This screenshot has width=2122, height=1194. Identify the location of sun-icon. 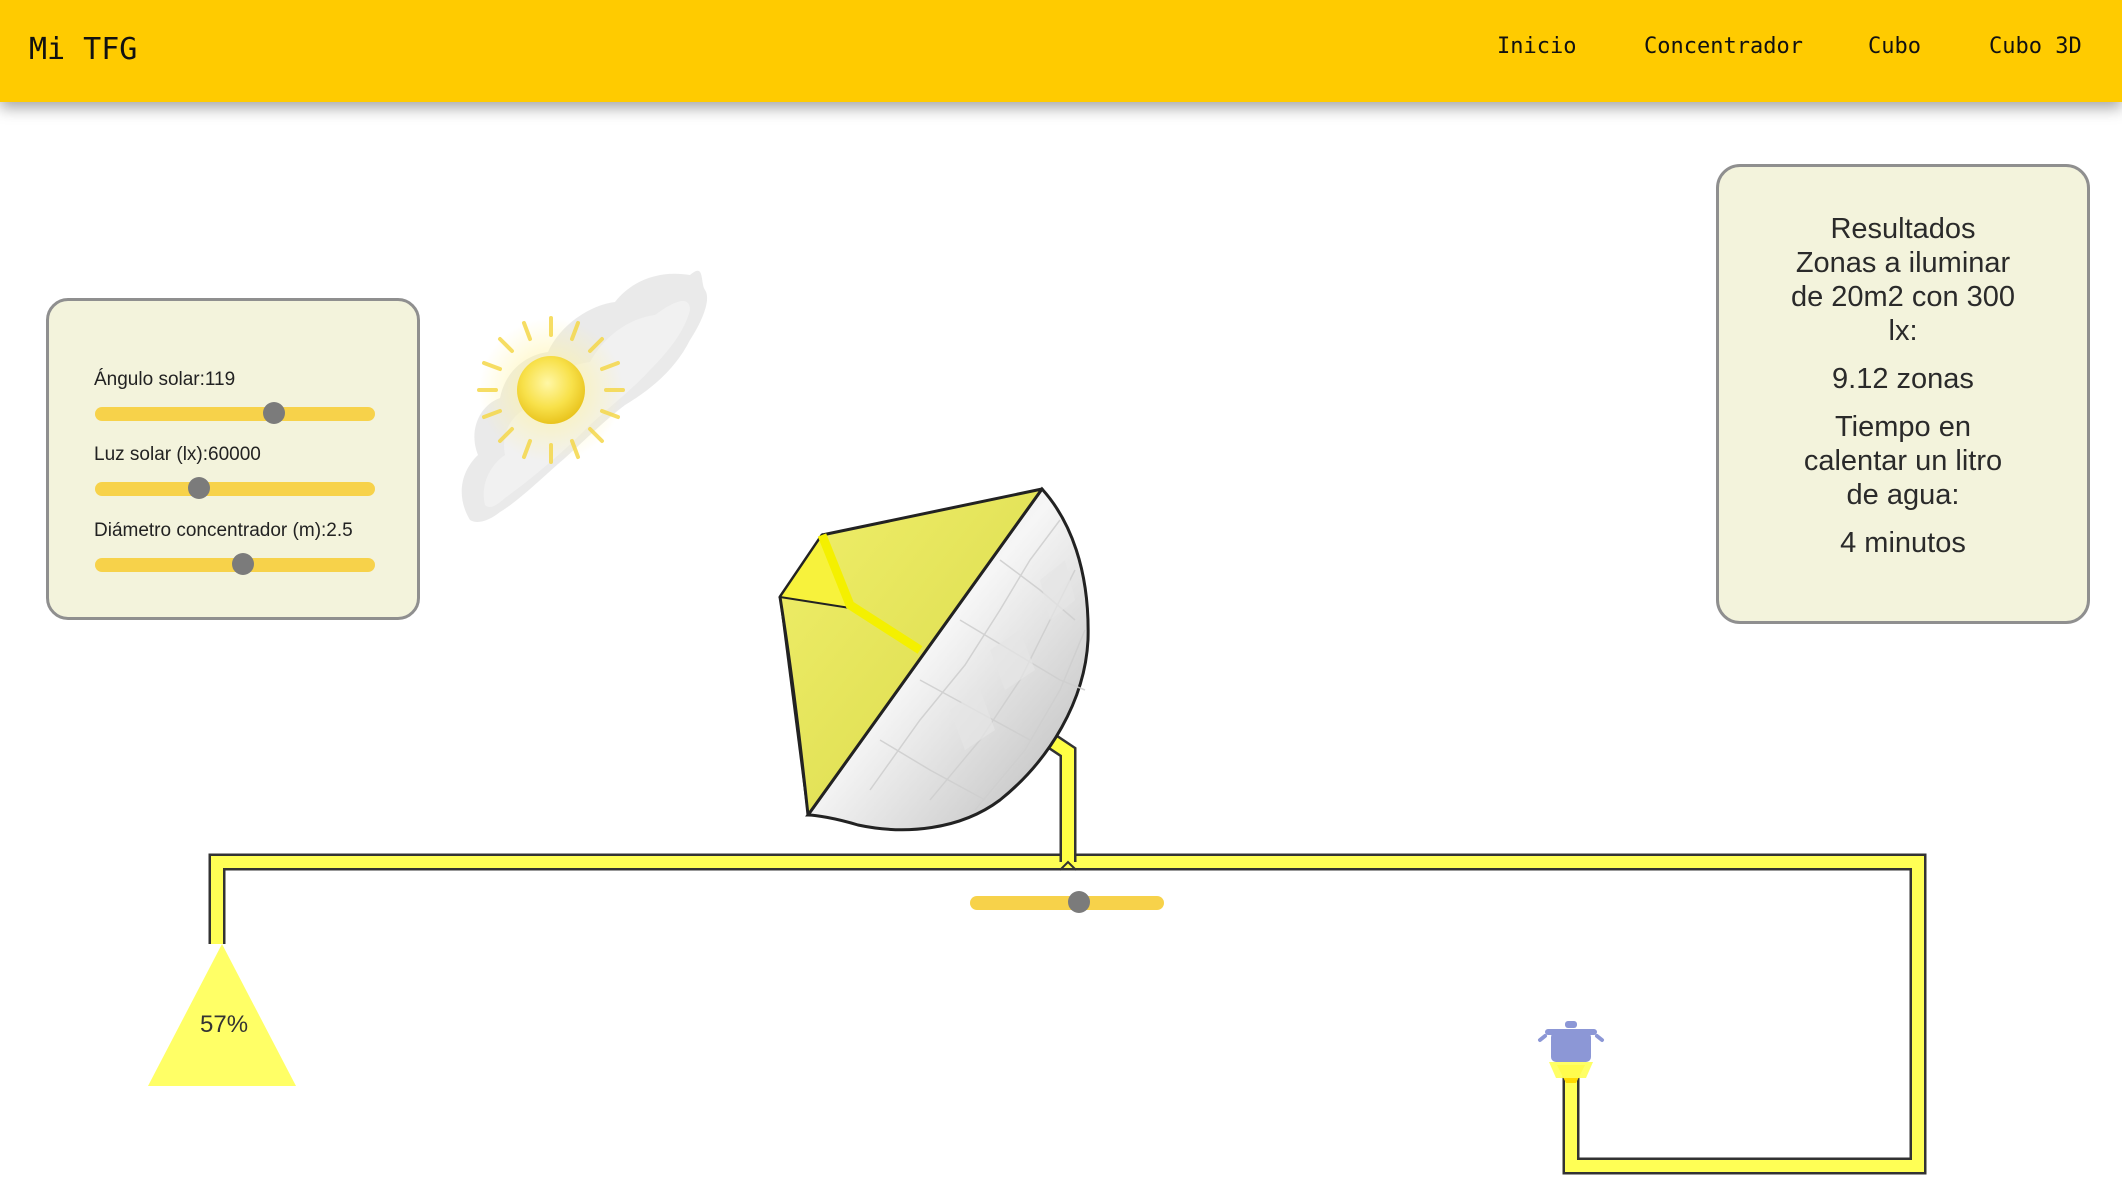
(551, 390).